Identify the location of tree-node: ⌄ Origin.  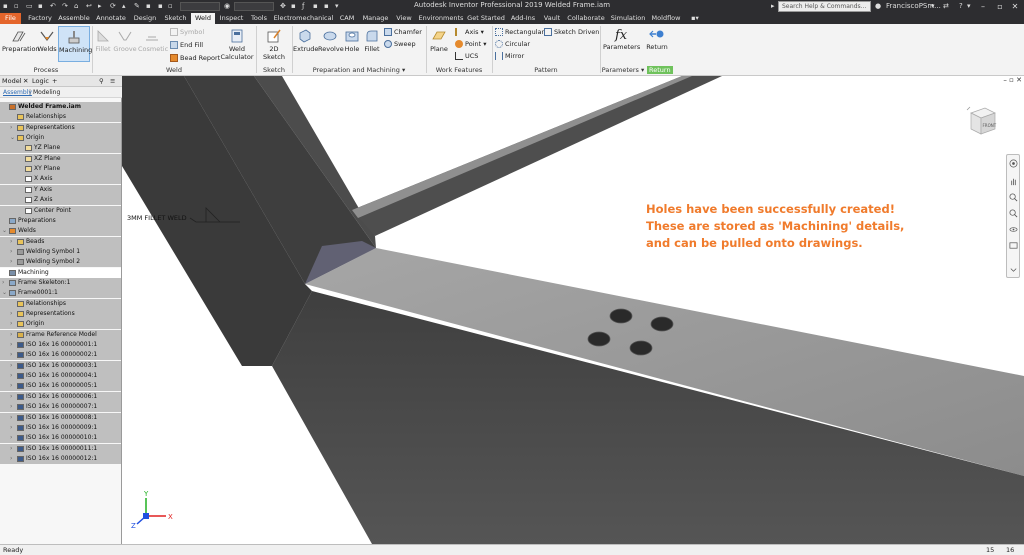
(60, 138).